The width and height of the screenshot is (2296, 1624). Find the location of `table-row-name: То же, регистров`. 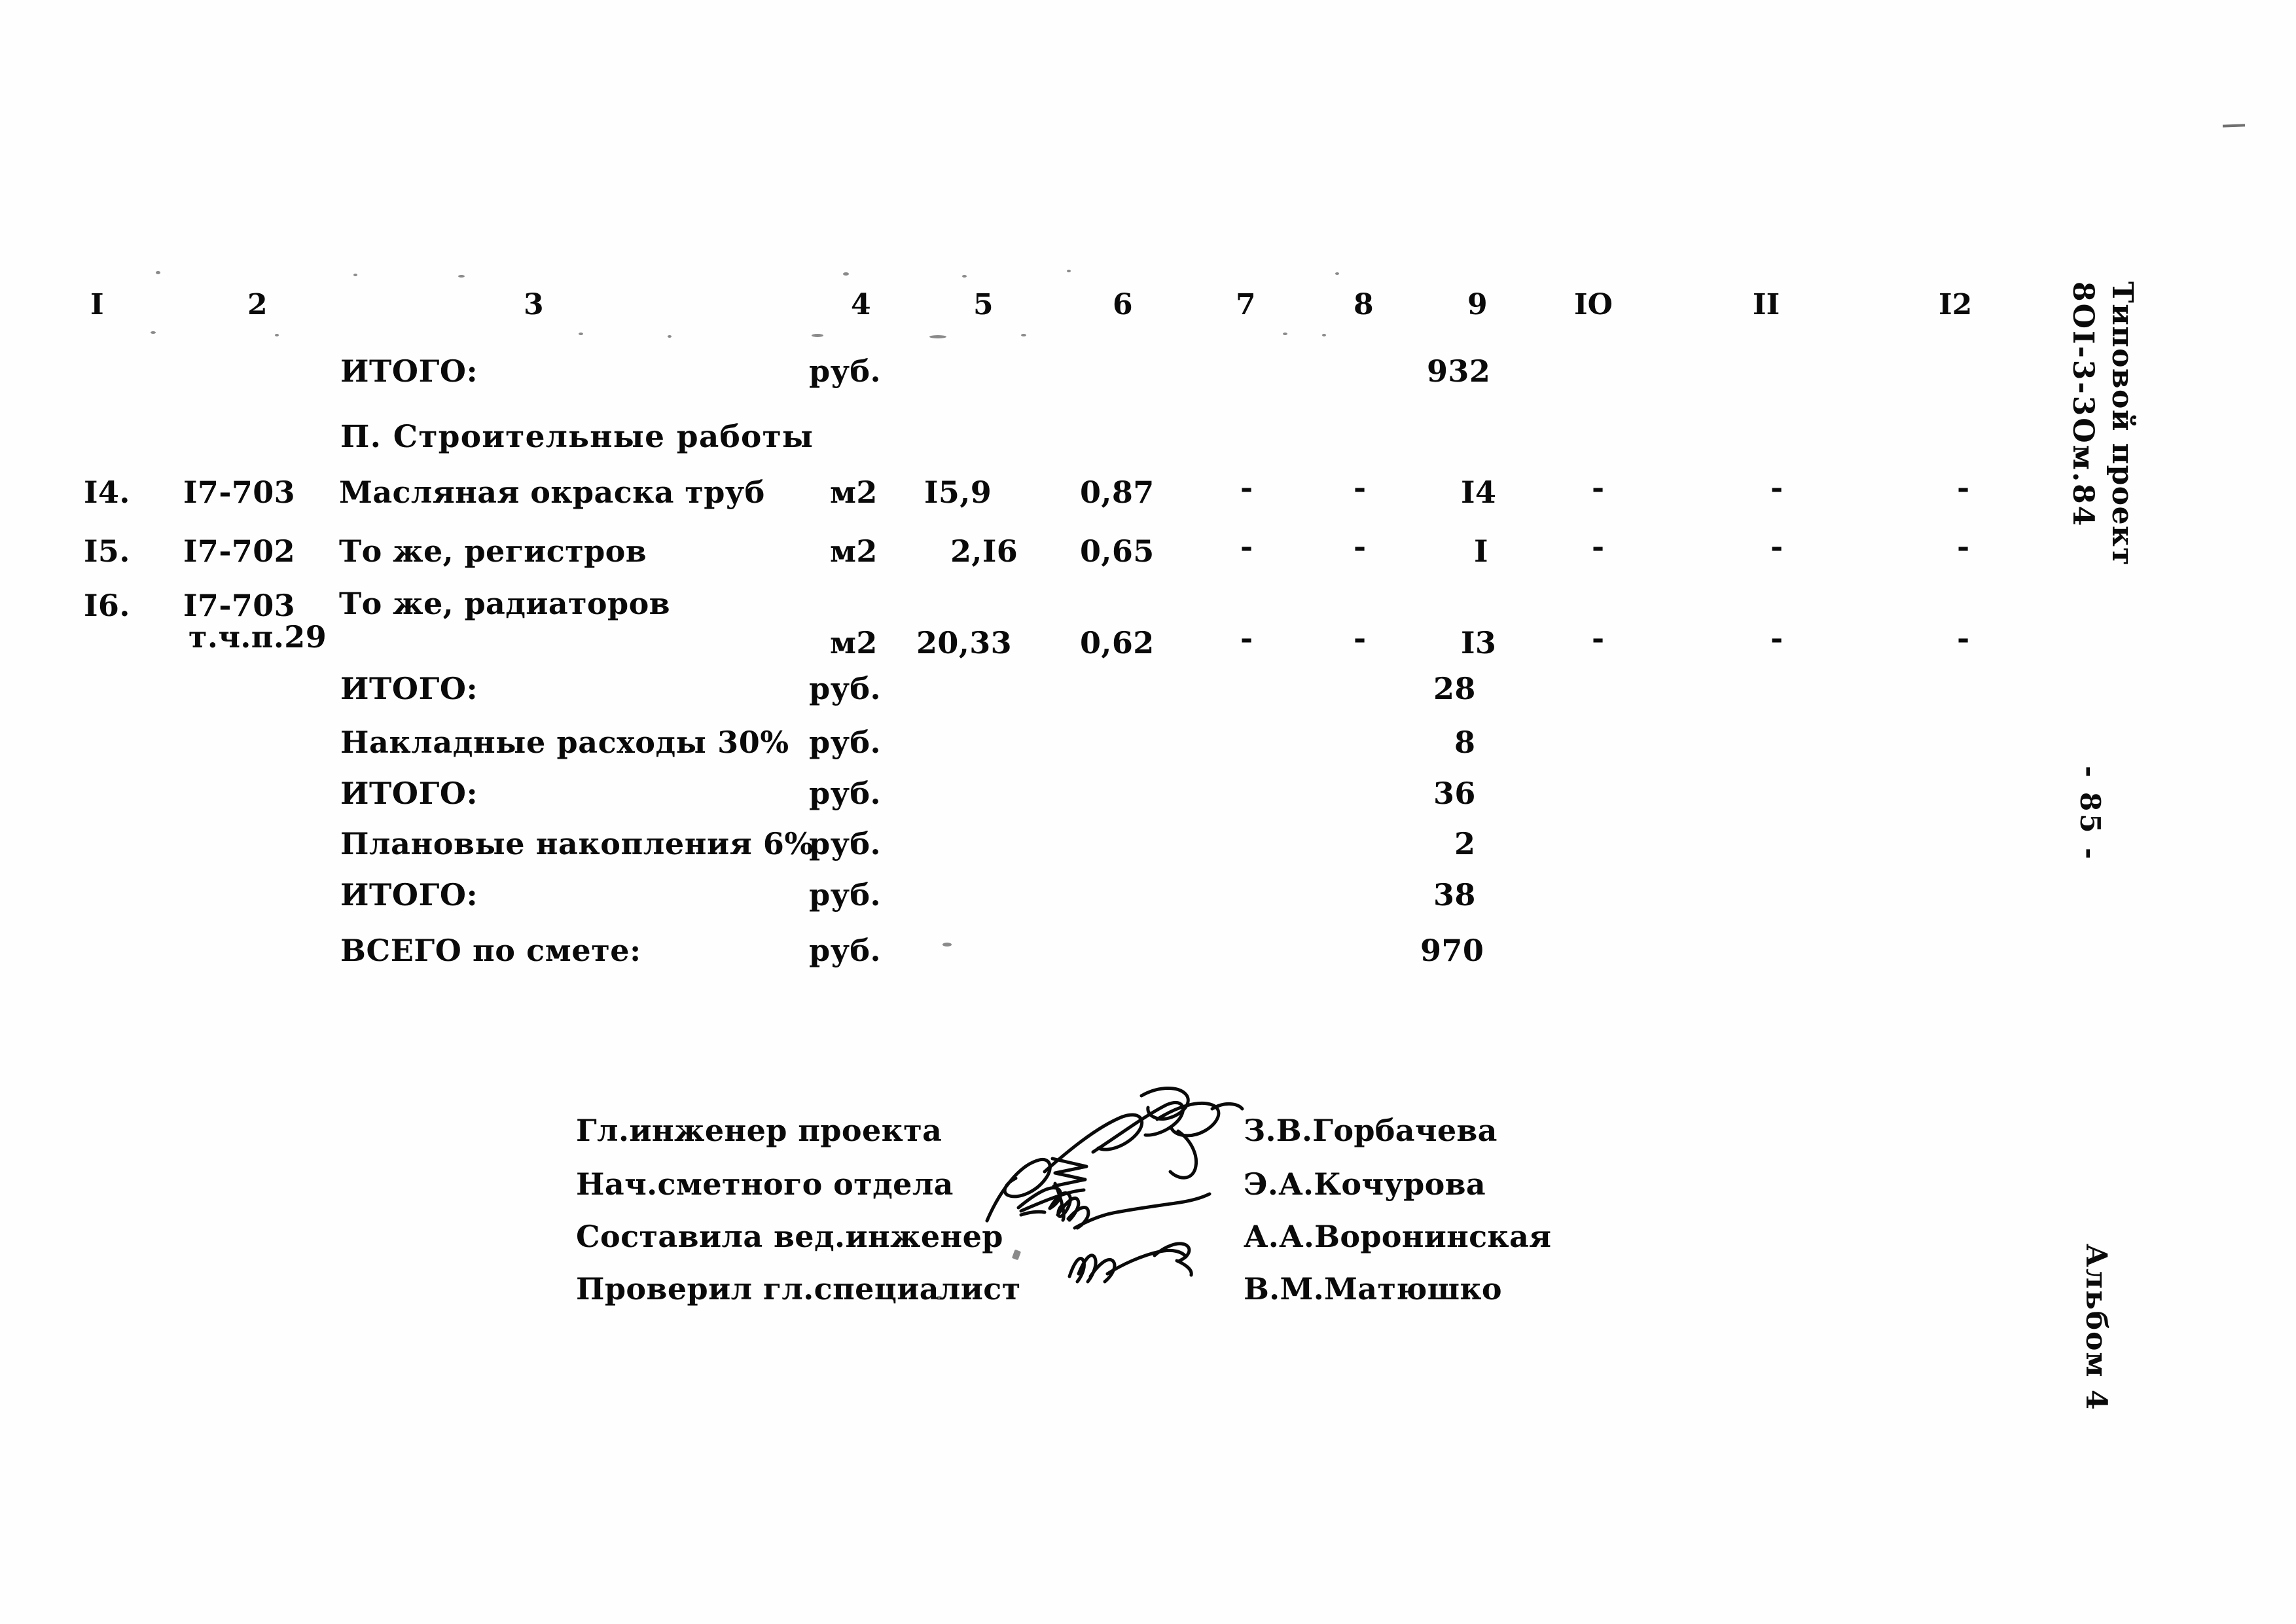

table-row-name: То же, регистров is located at coordinates (493, 551).